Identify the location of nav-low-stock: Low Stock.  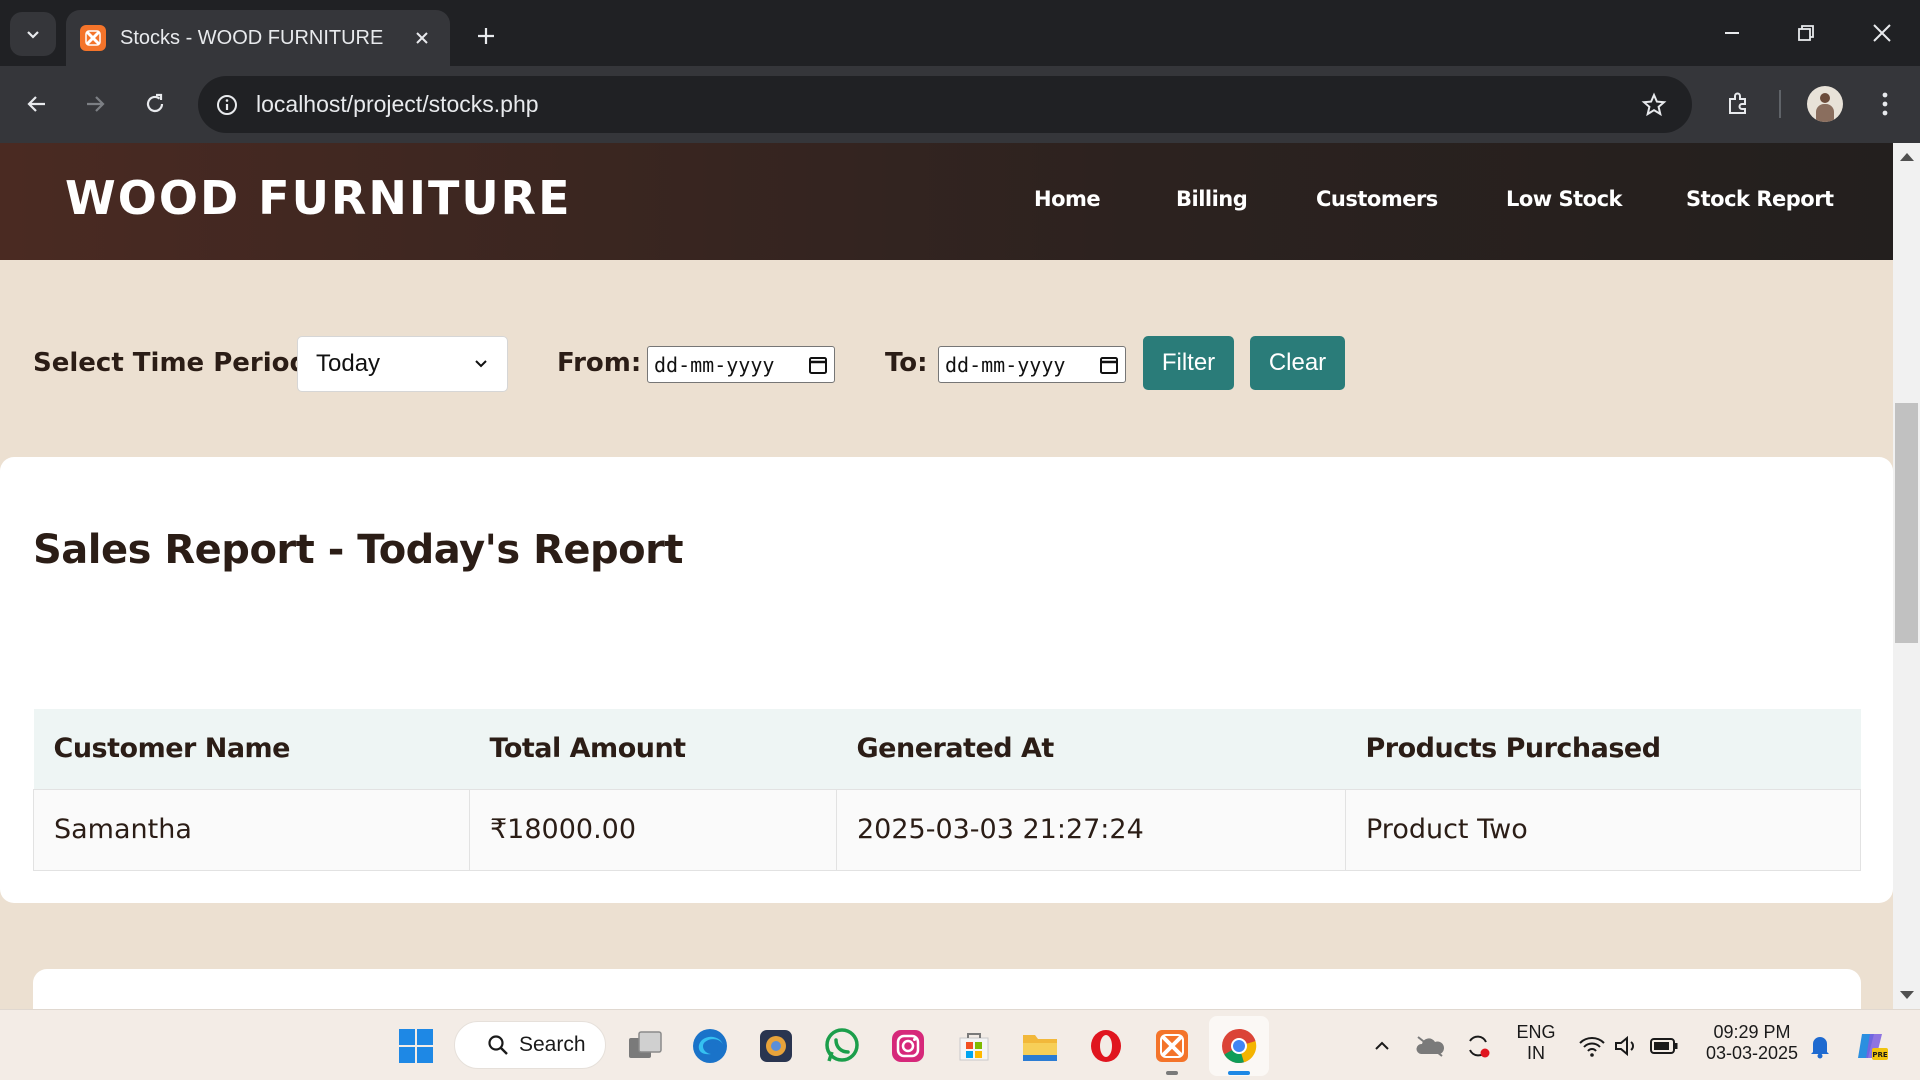
(1564, 199).